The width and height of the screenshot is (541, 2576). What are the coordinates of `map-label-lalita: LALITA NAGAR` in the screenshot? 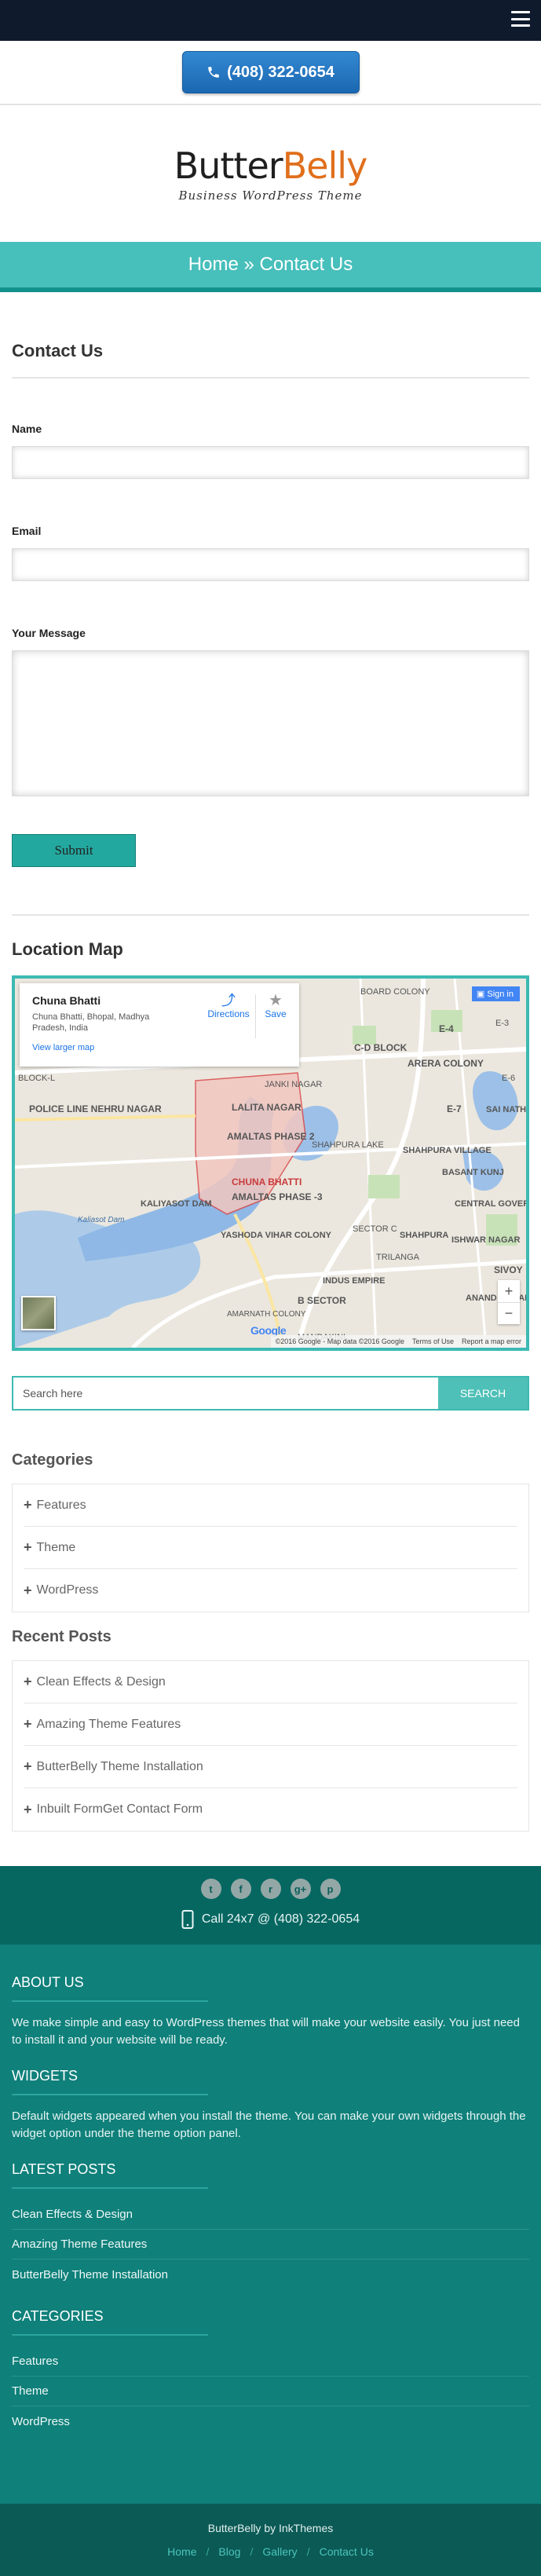 It's located at (267, 1108).